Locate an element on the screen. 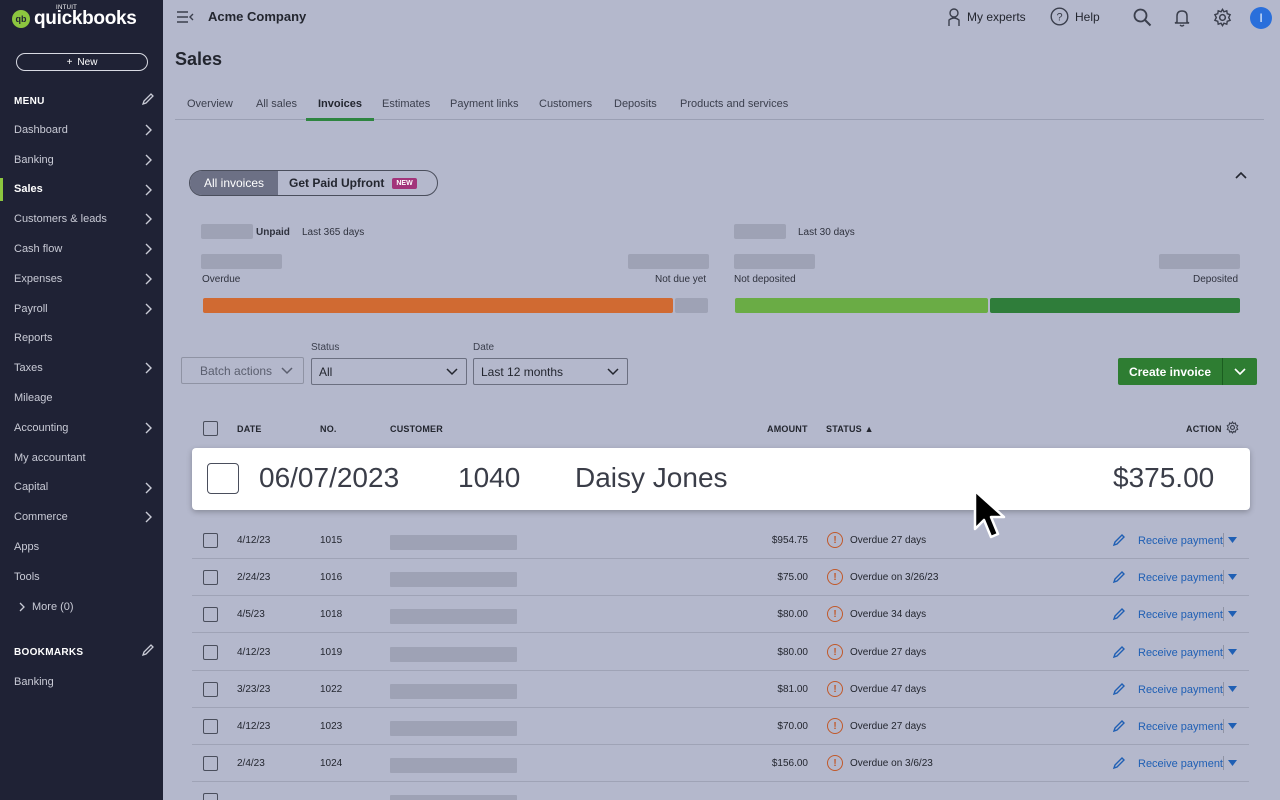  edit-bookmarks-icon is located at coordinates (148, 650).